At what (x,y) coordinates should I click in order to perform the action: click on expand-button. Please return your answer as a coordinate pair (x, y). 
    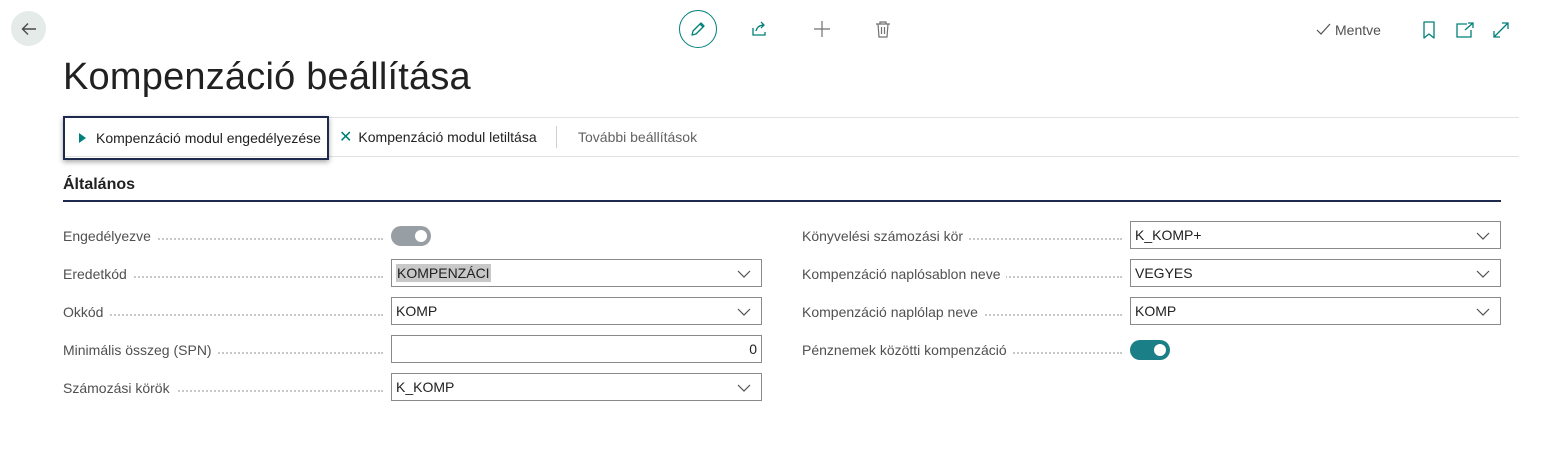
    Looking at the image, I should click on (1501, 30).